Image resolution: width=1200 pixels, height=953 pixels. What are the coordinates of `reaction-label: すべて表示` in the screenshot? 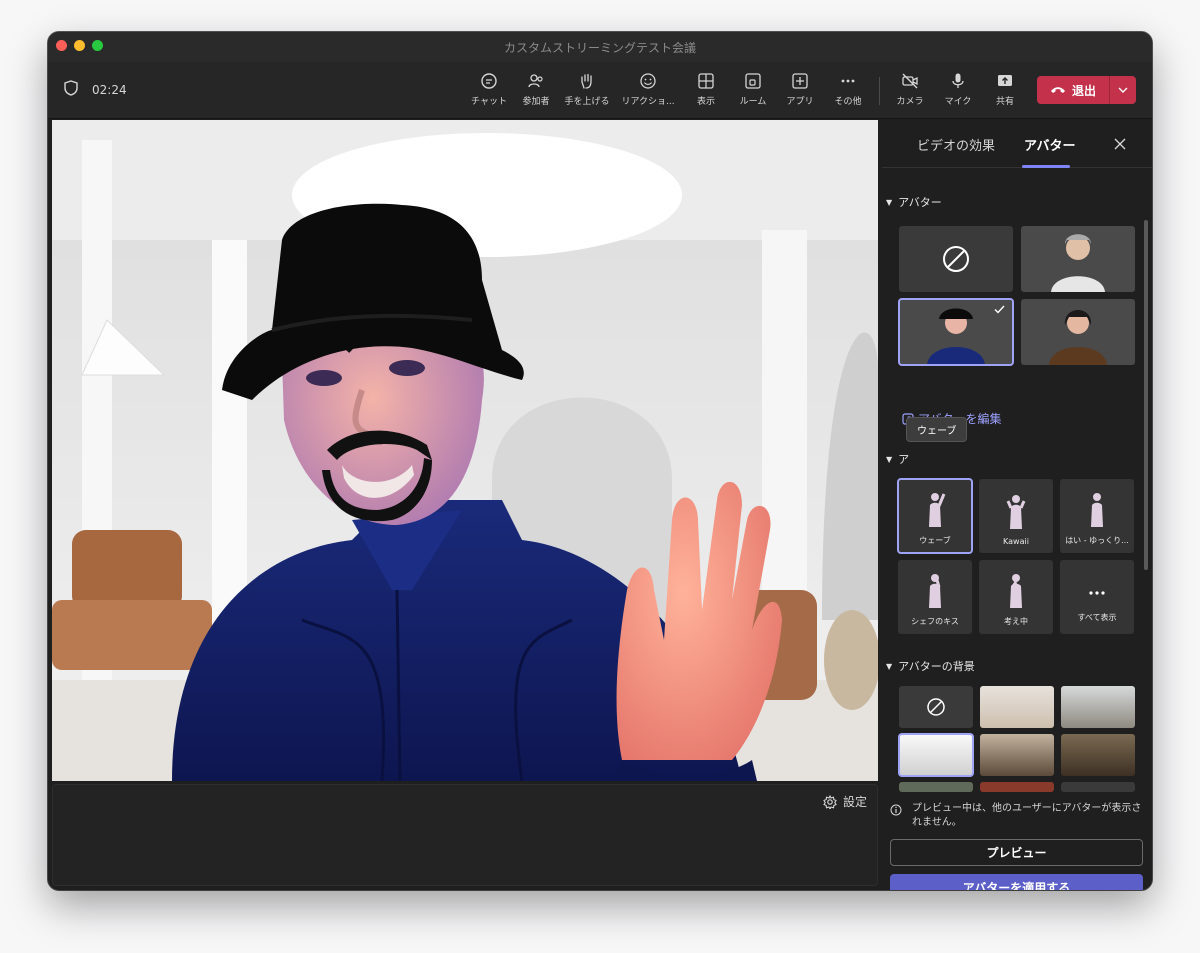 It's located at (1097, 617).